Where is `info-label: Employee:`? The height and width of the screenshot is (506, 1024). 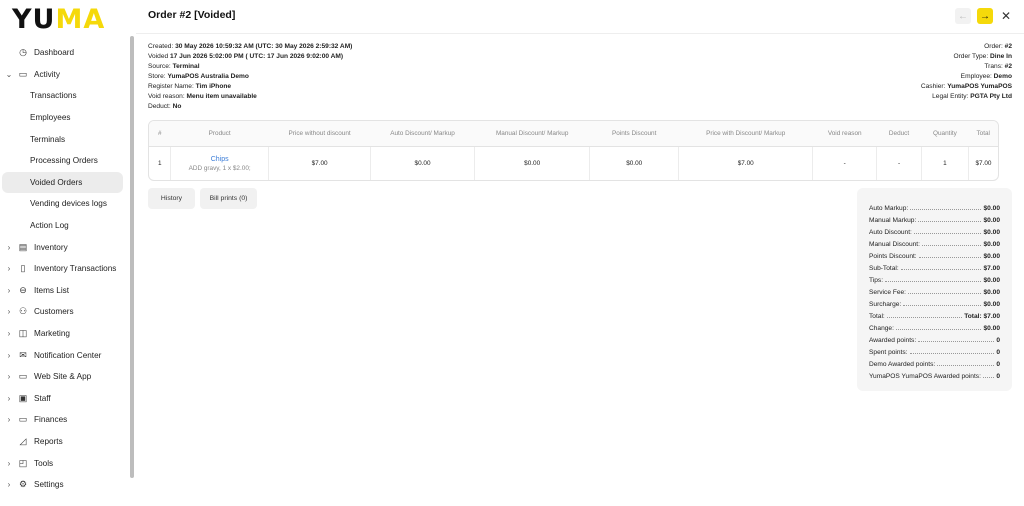 info-label: Employee: is located at coordinates (977, 76).